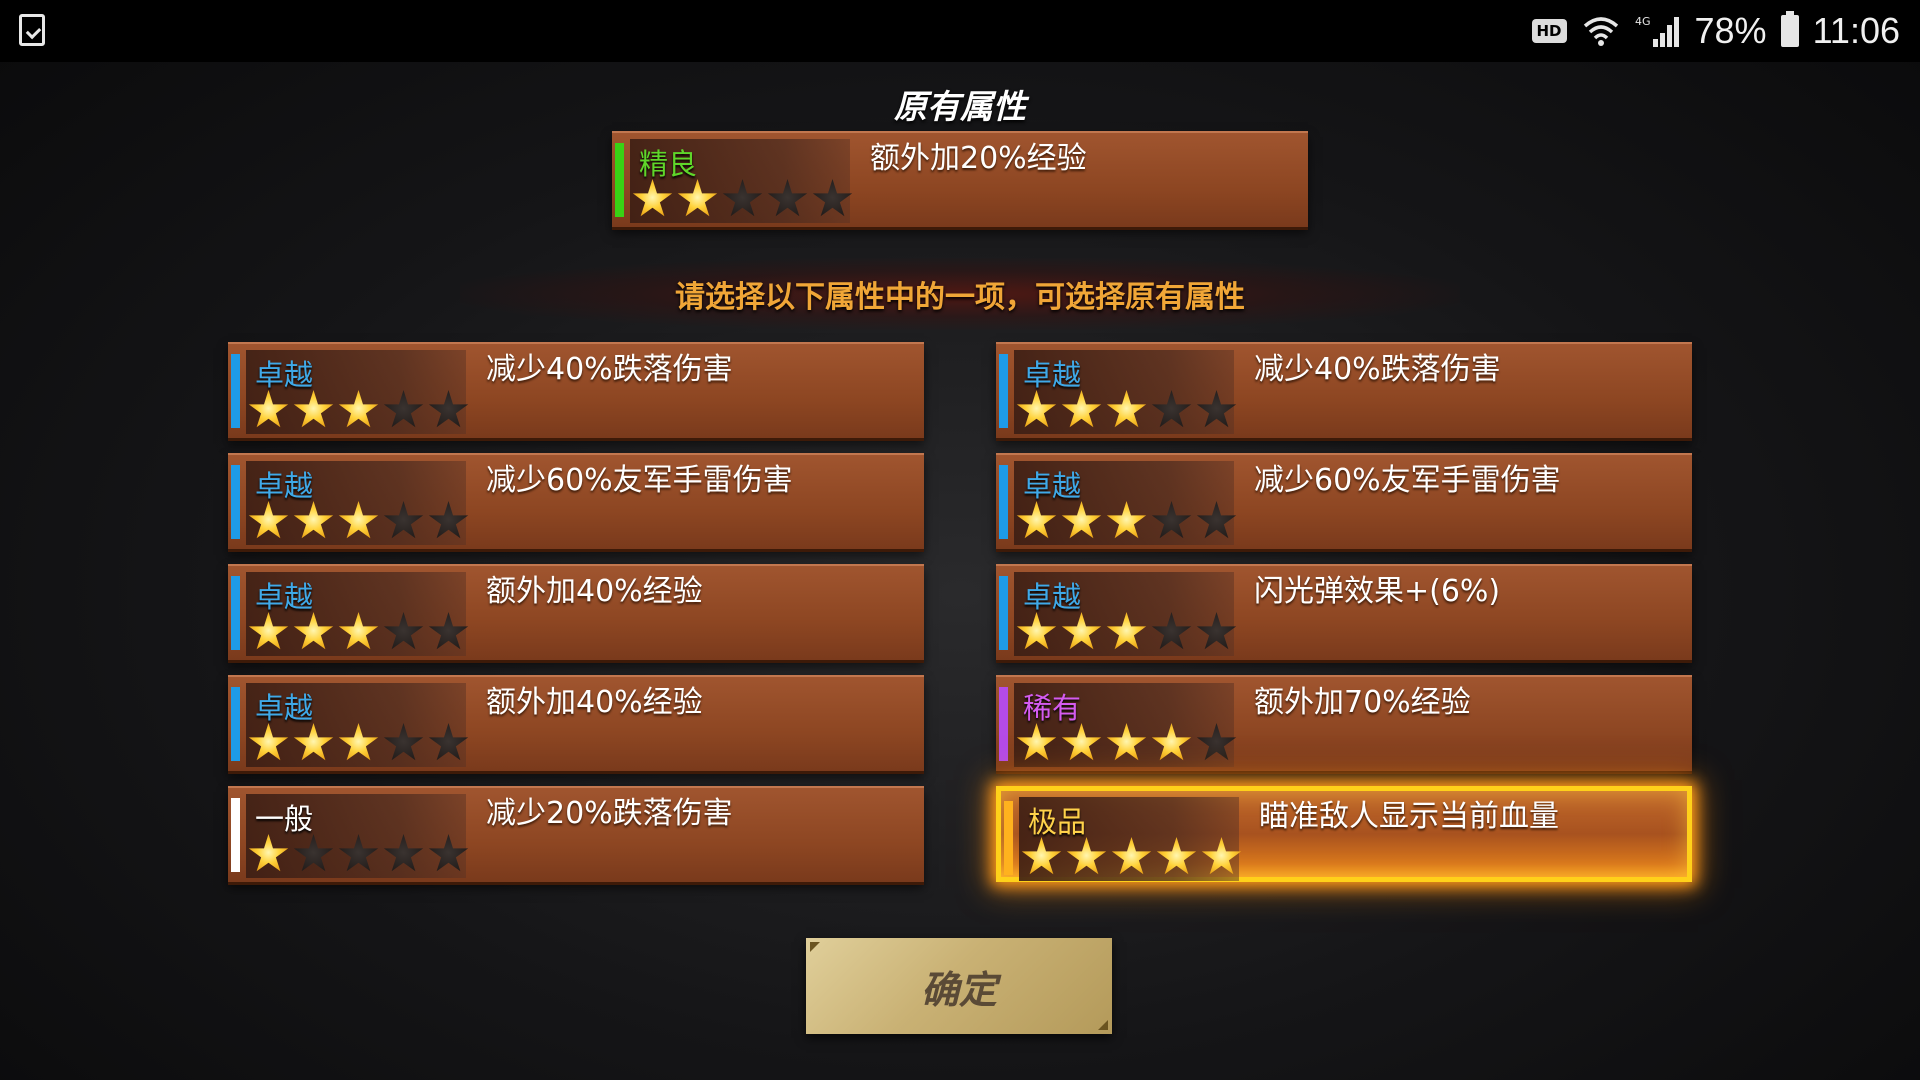 Image resolution: width=1920 pixels, height=1080 pixels. Describe the element at coordinates (1789, 29) in the screenshot. I see `battery-icon` at that location.